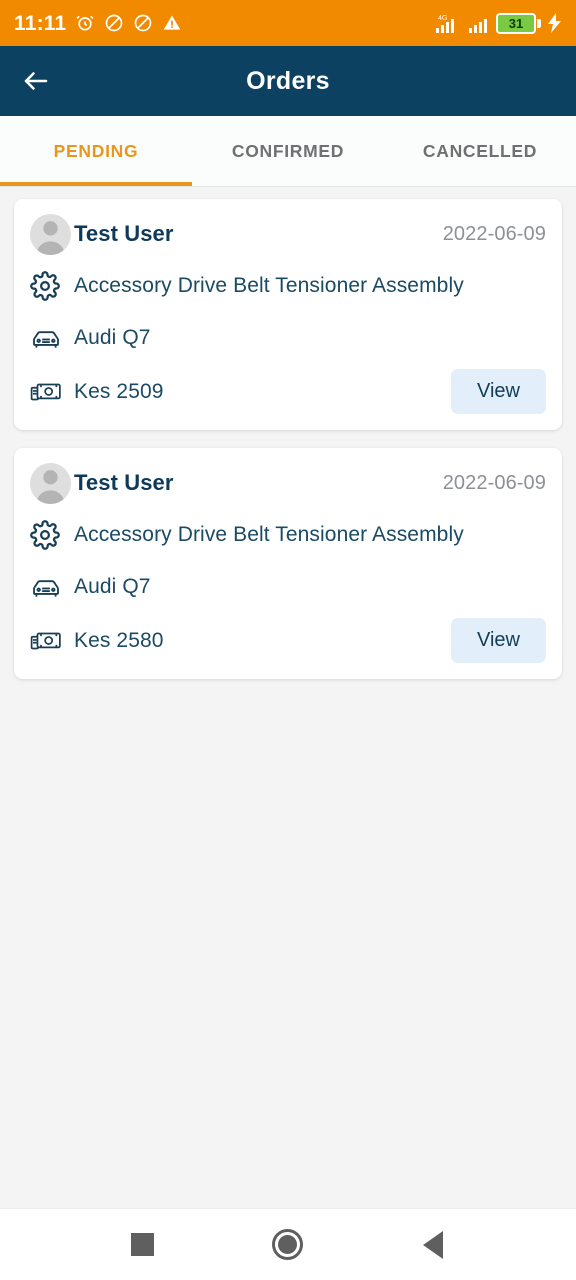  What do you see at coordinates (85, 23) in the screenshot?
I see `alarm-icon` at bounding box center [85, 23].